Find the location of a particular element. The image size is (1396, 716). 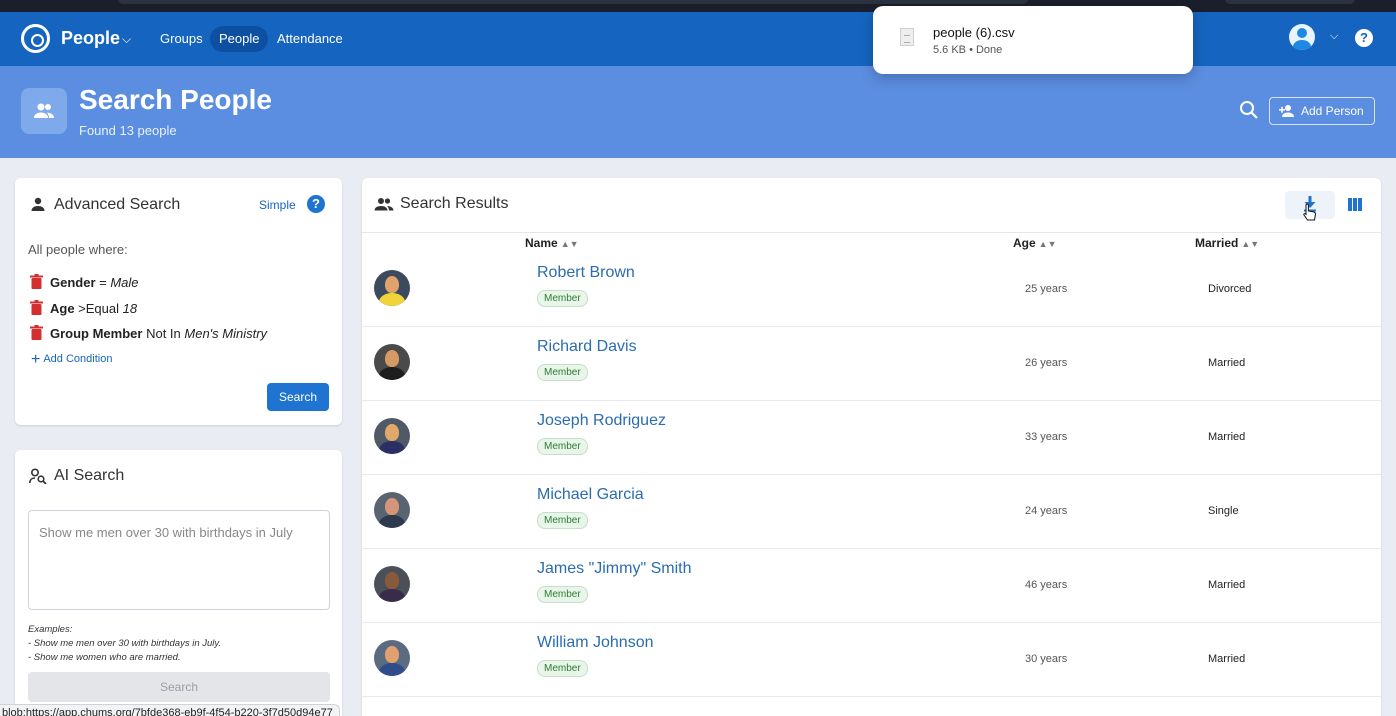

condition-row: Group Member Not In Men's Ministry is located at coordinates (148, 333).